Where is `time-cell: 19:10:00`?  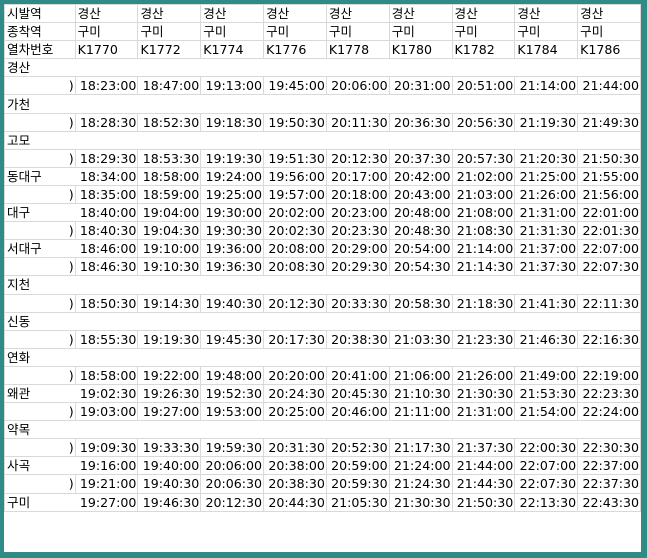
time-cell: 19:10:00 is located at coordinates (169, 249).